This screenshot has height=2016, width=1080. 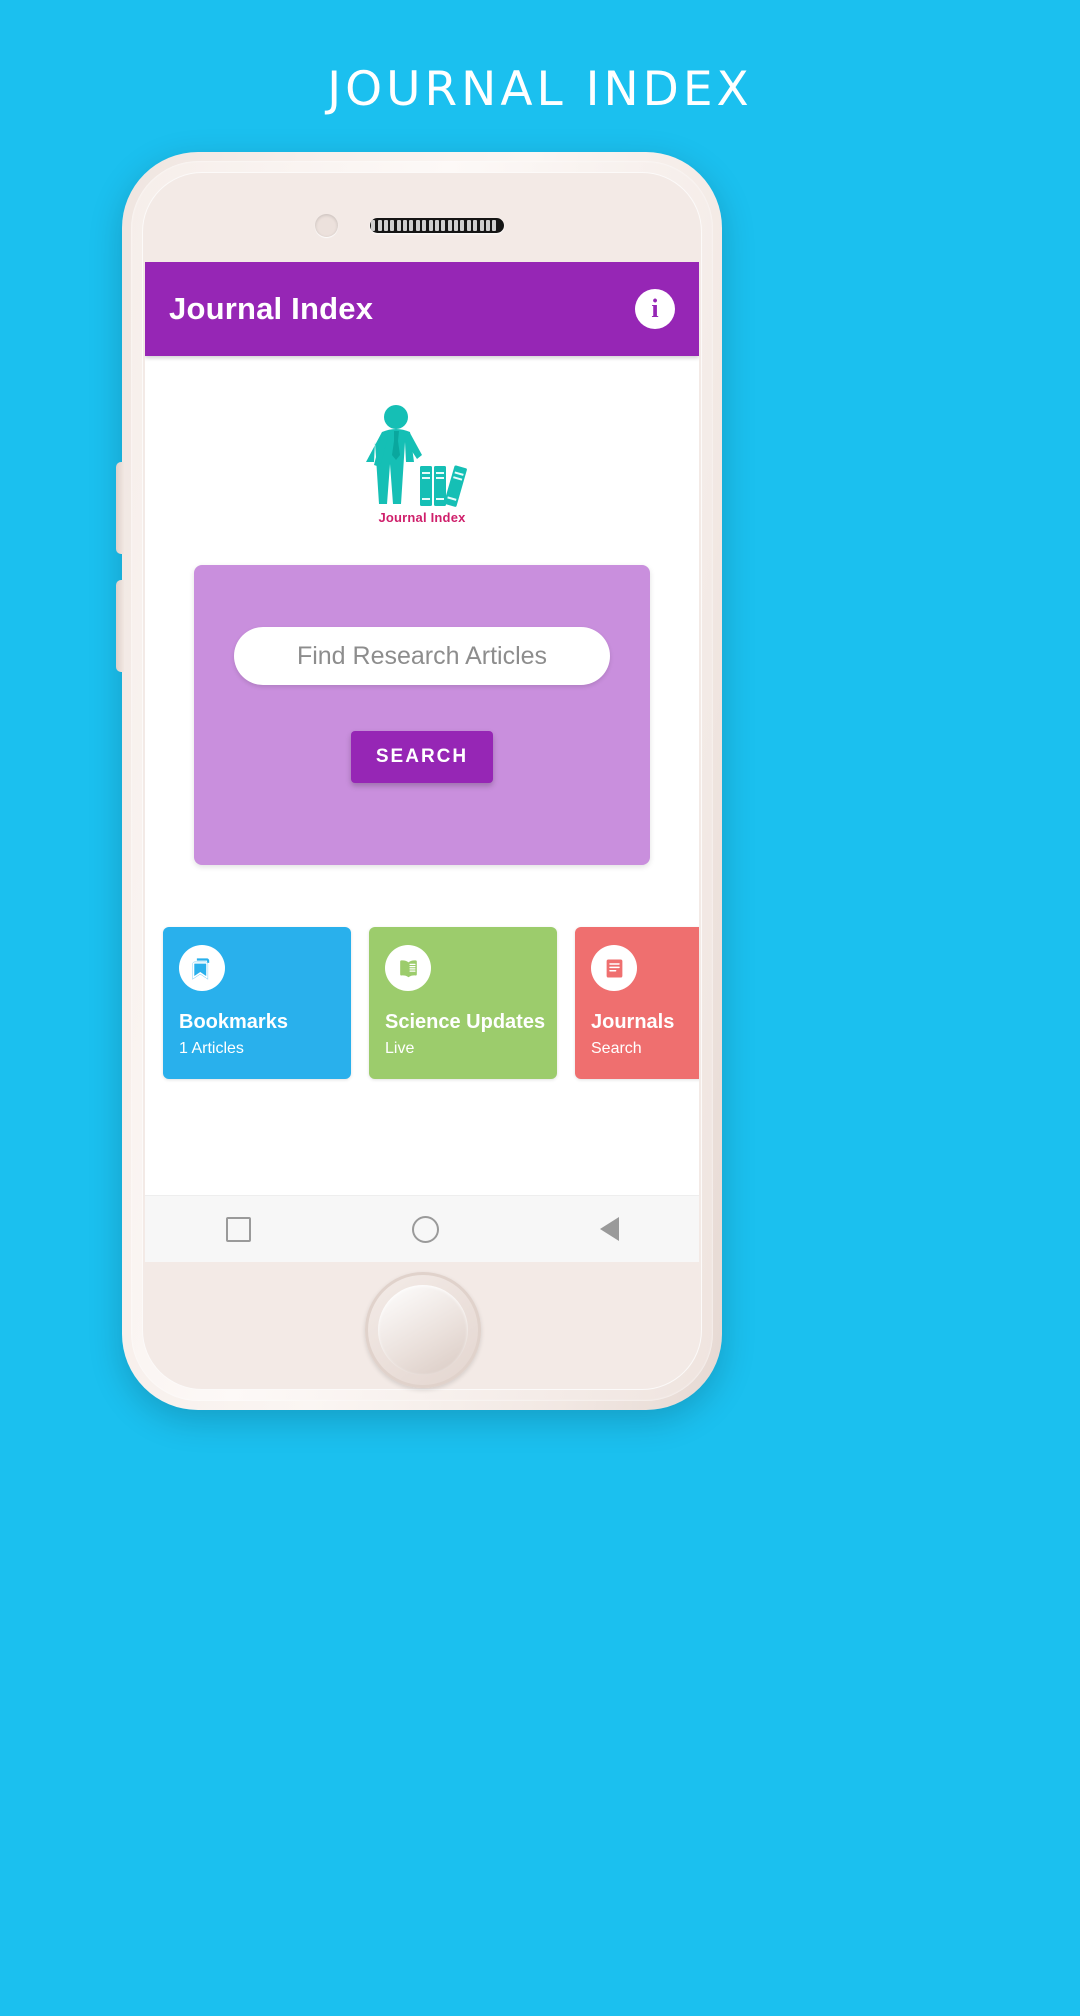 I want to click on page-title: Journal Index, so click(x=540, y=89).